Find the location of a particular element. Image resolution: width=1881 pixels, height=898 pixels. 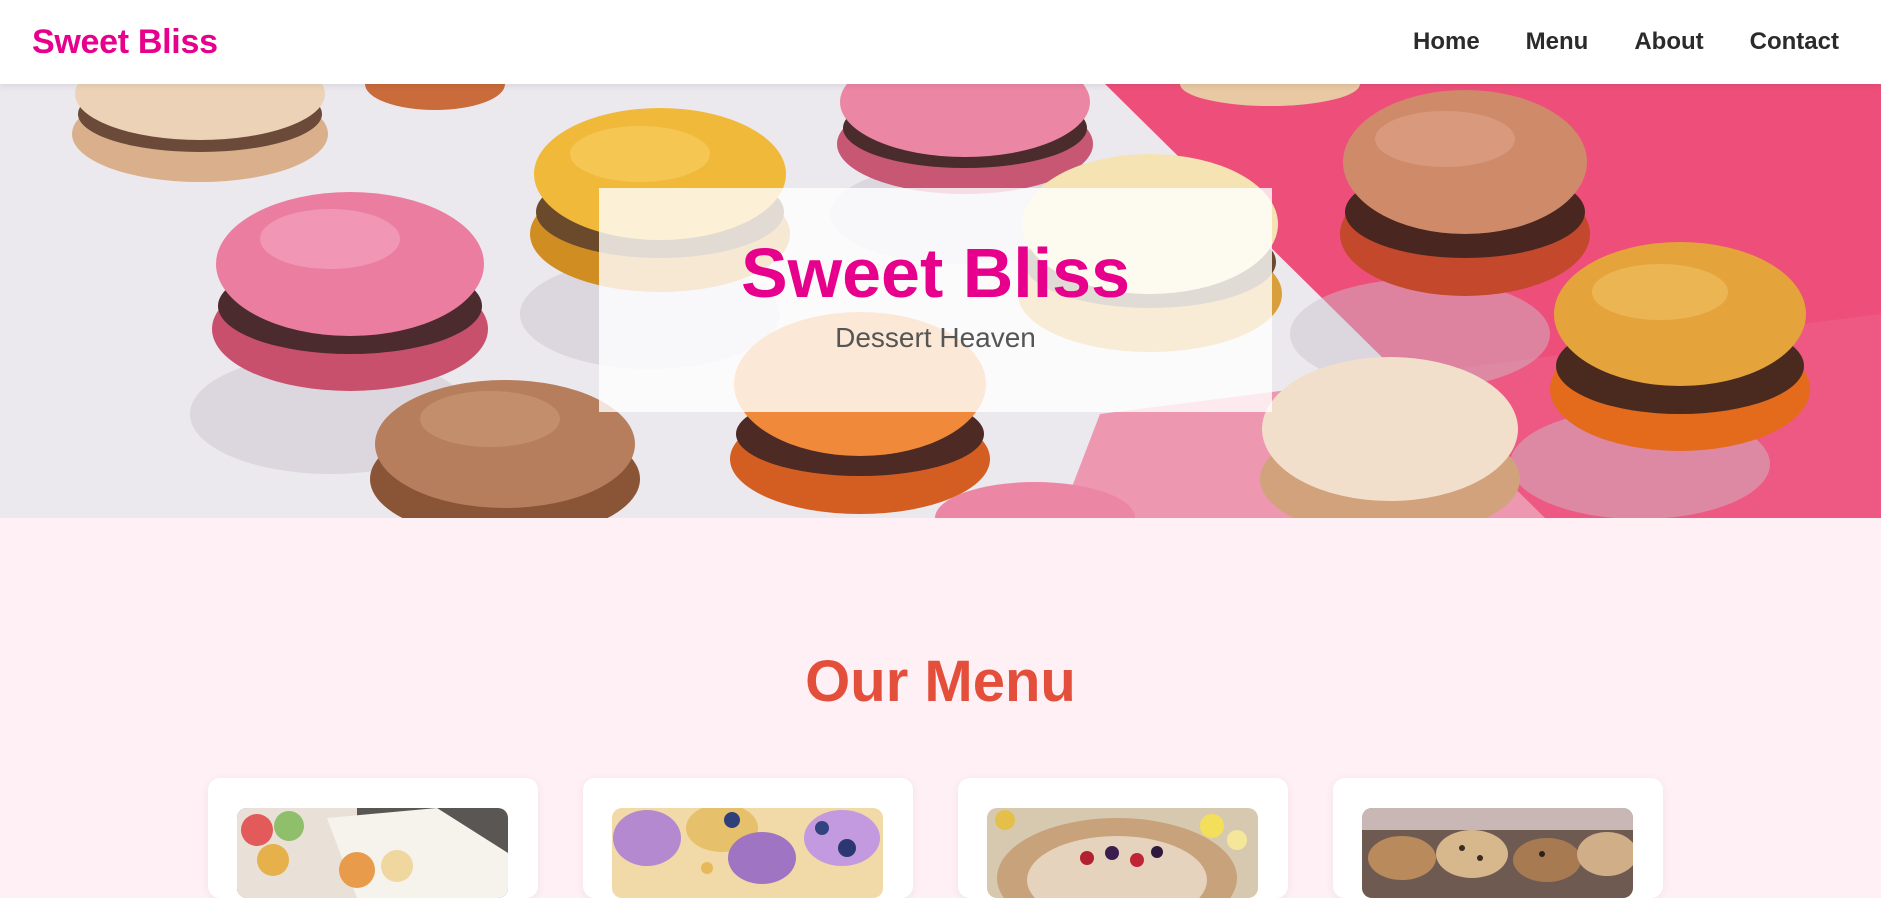

hero-subtitle: Dessert Heaven is located at coordinates (935, 337).